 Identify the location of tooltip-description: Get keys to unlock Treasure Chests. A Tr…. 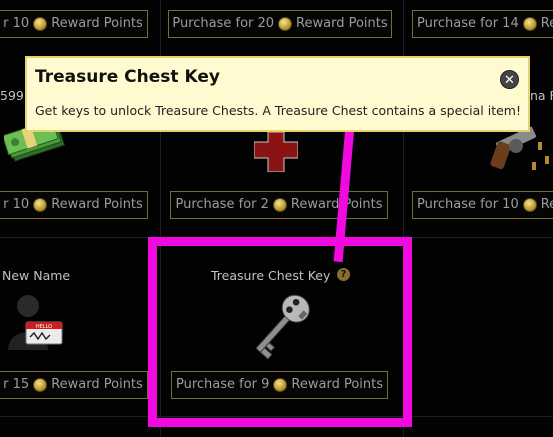
(278, 110).